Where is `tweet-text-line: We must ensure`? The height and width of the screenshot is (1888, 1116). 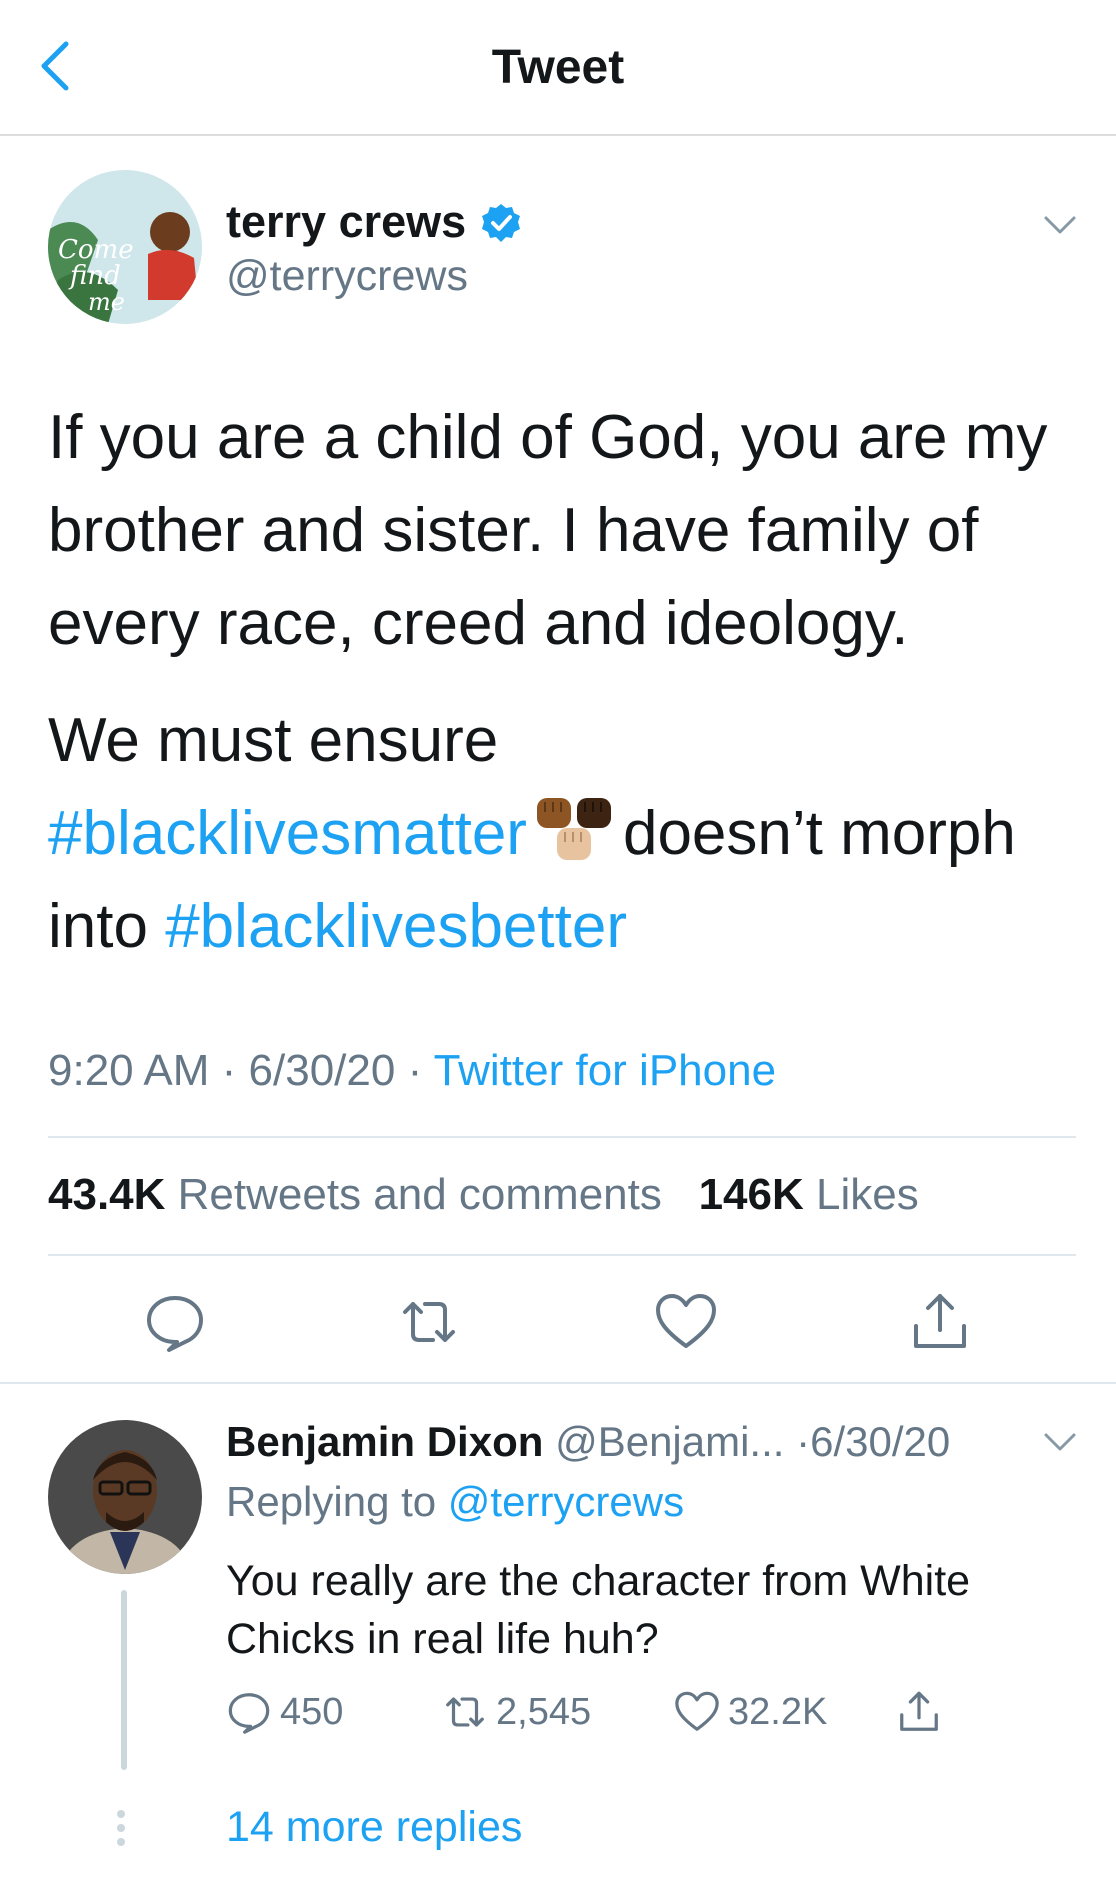
tweet-text-line: We must ensure is located at coordinates (273, 740).